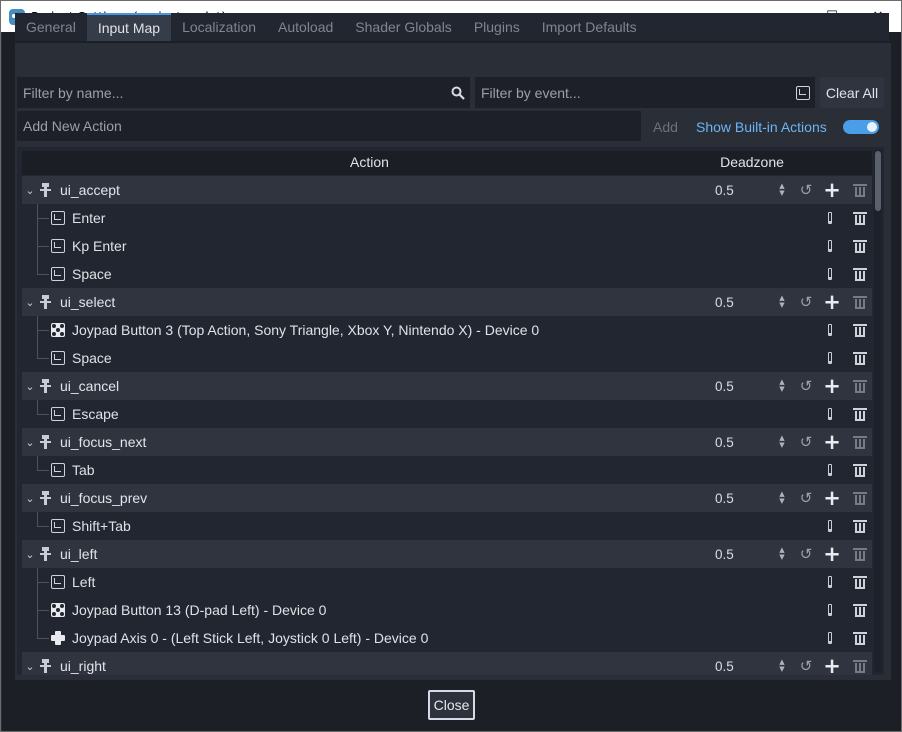 The width and height of the screenshot is (902, 732). Describe the element at coordinates (403, 27) in the screenshot. I see `tab-shader-globals: Shader Globals` at that location.